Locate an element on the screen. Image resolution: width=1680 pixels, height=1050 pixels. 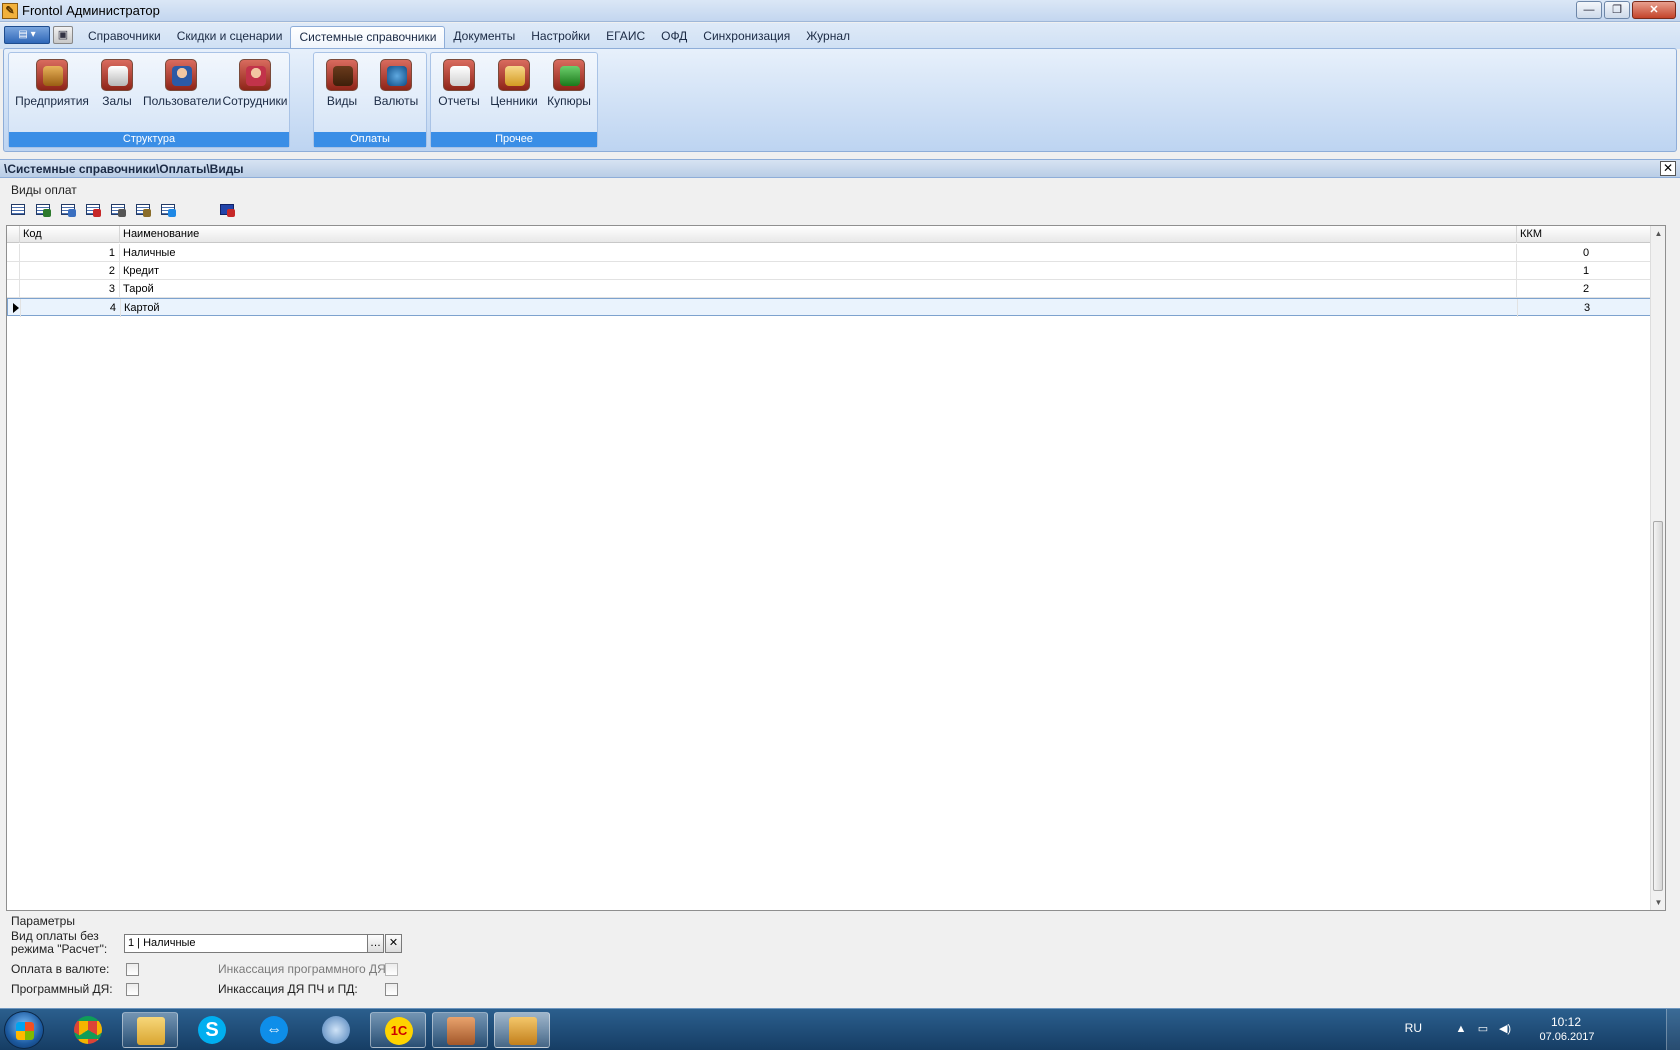
group-label-other: Прочее is located at coordinates (514, 139).